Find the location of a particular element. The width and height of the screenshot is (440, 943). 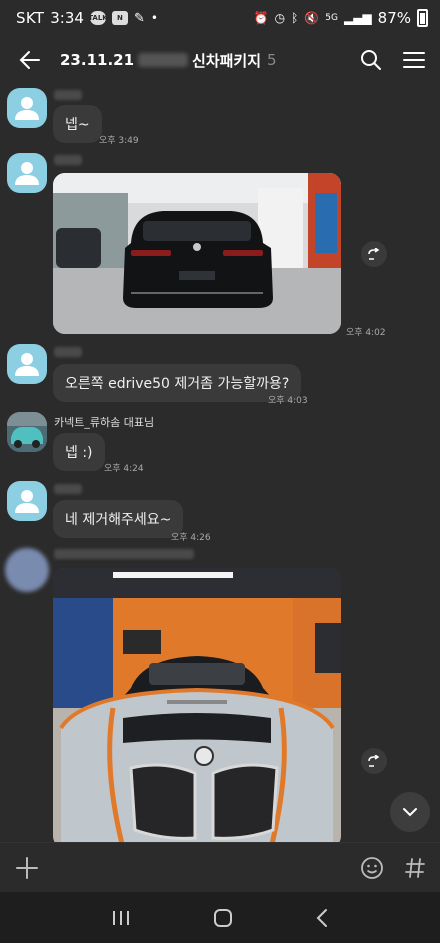

pin-icon: ✎ is located at coordinates (139, 18).